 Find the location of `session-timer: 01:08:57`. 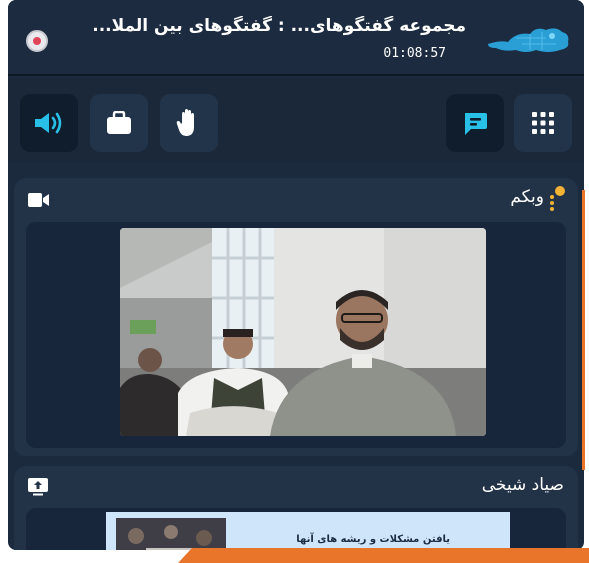

session-timer: 01:08:57 is located at coordinates (414, 53).